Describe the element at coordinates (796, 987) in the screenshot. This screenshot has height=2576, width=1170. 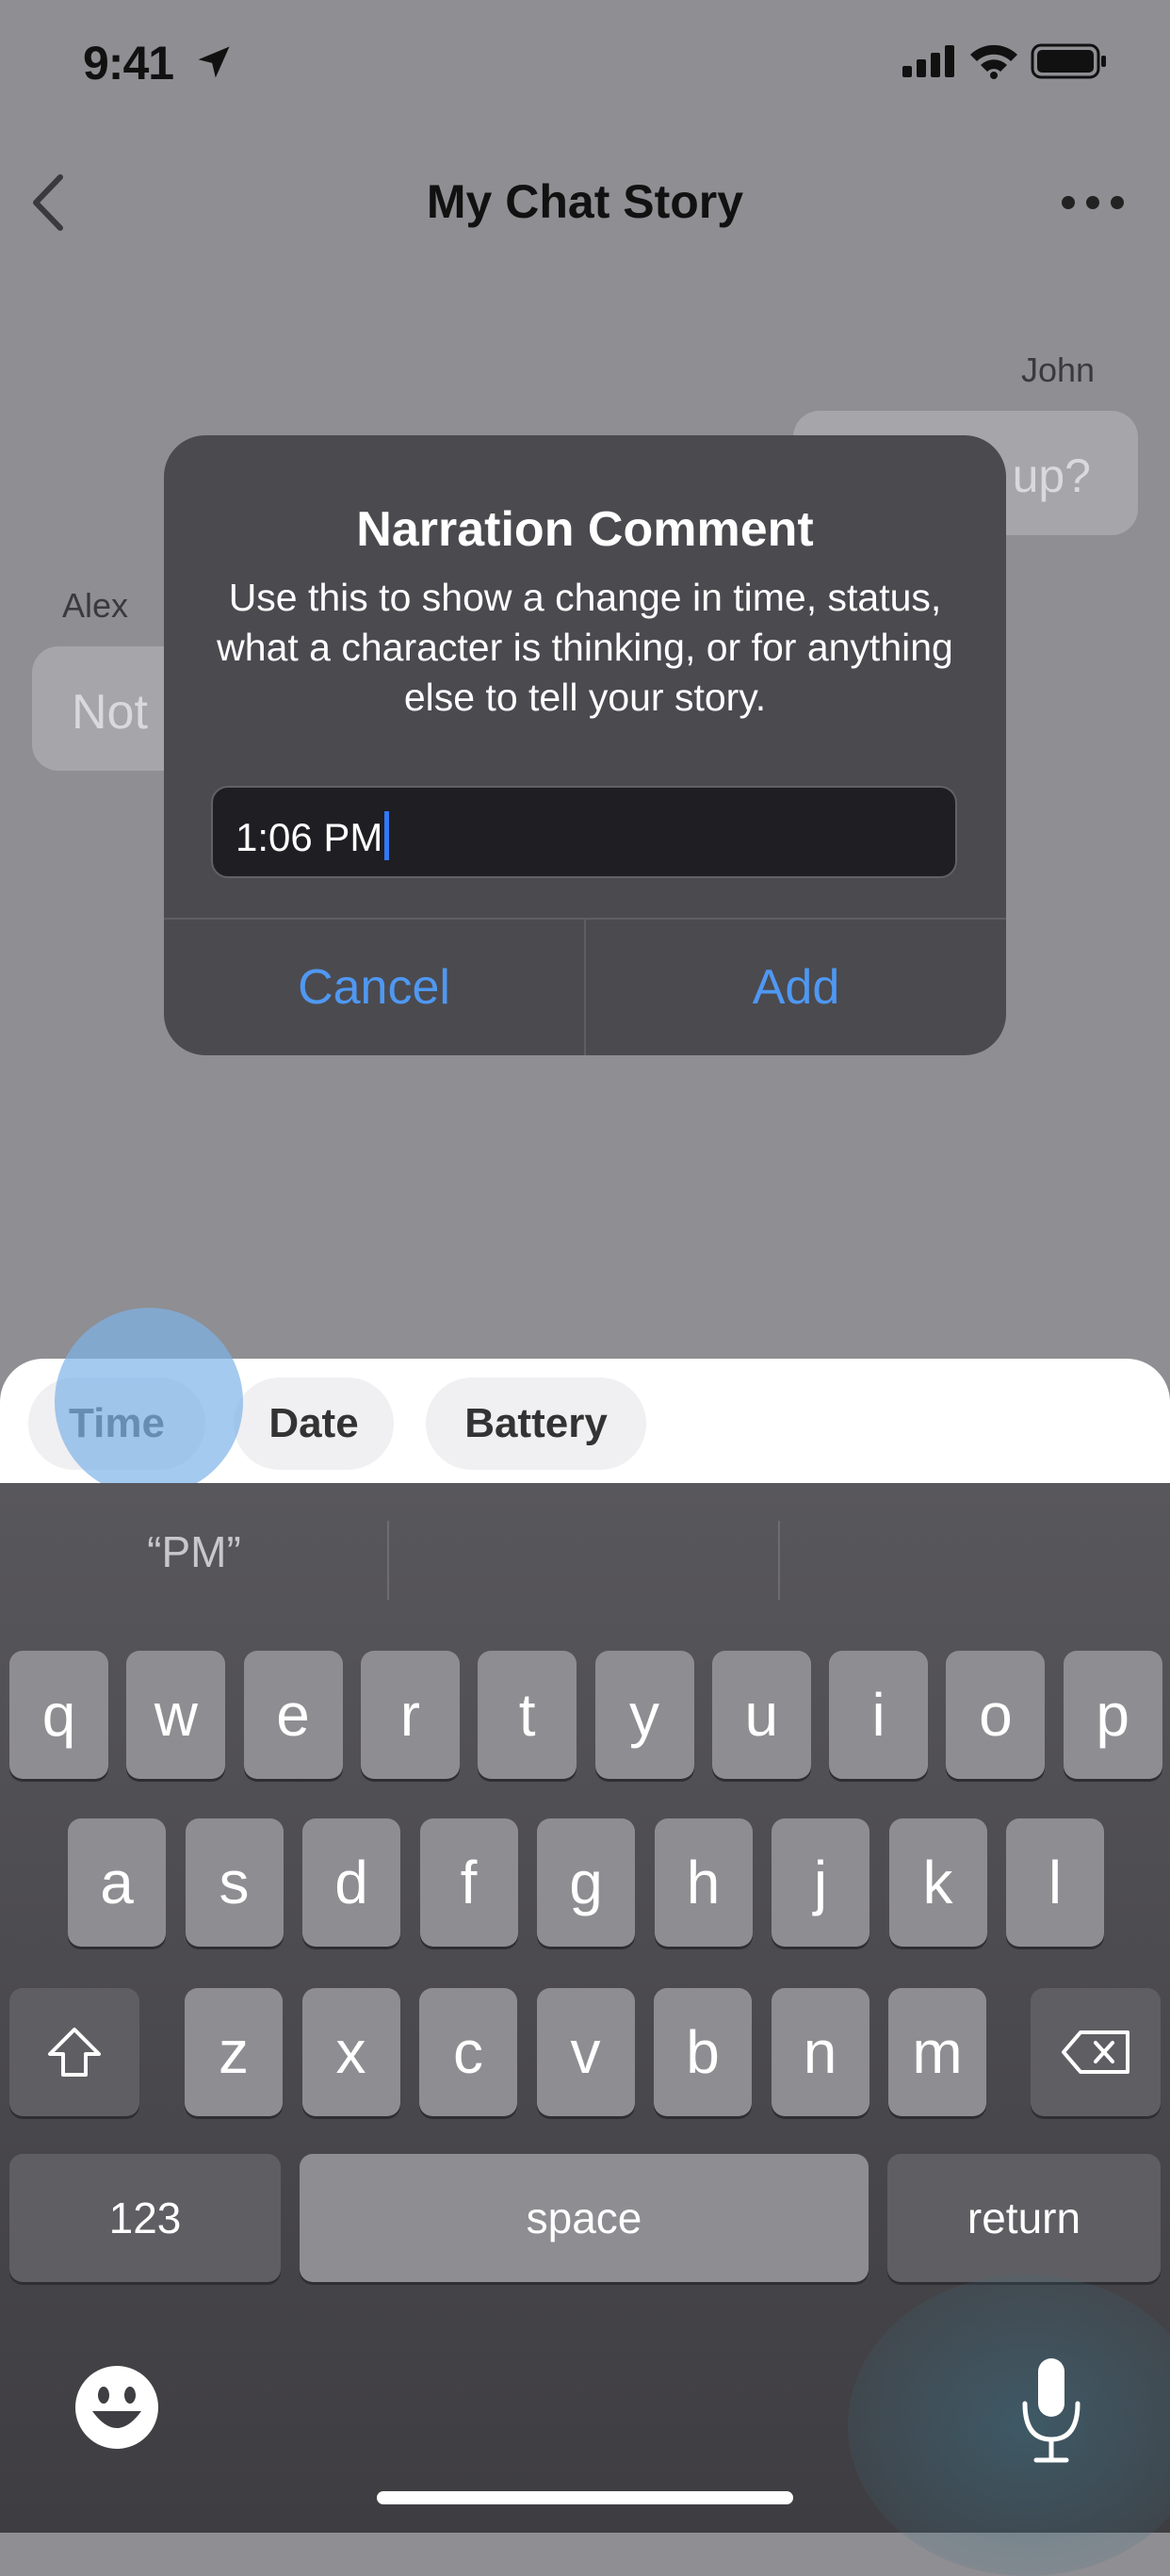
I see `add-button: Add` at that location.